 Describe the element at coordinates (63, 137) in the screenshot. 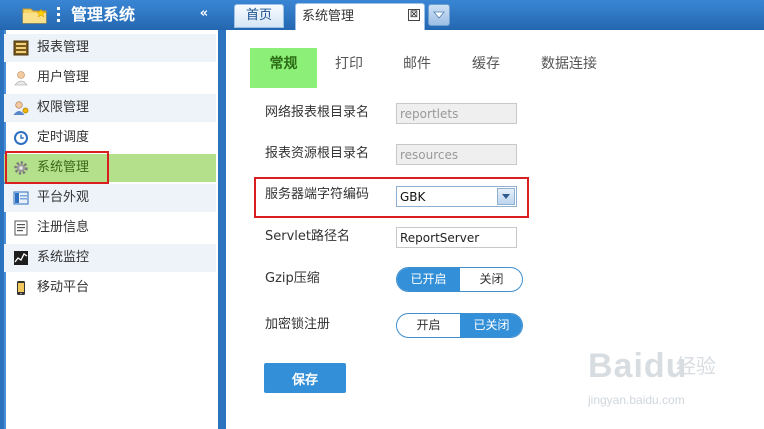

I see `sidebar-item-label: 定时调度` at that location.